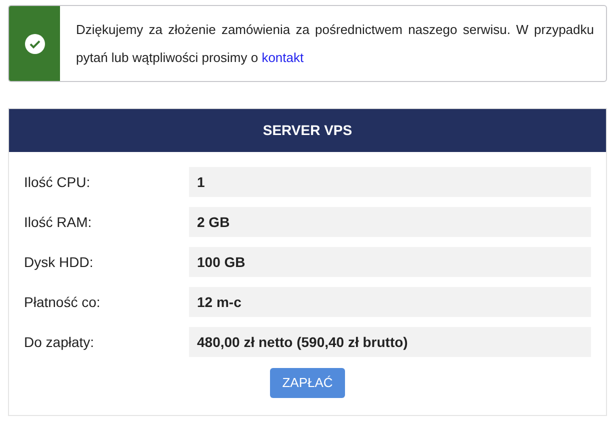 The height and width of the screenshot is (426, 615). What do you see at coordinates (58, 222) in the screenshot?
I see `field-label: Ilość RAM:` at bounding box center [58, 222].